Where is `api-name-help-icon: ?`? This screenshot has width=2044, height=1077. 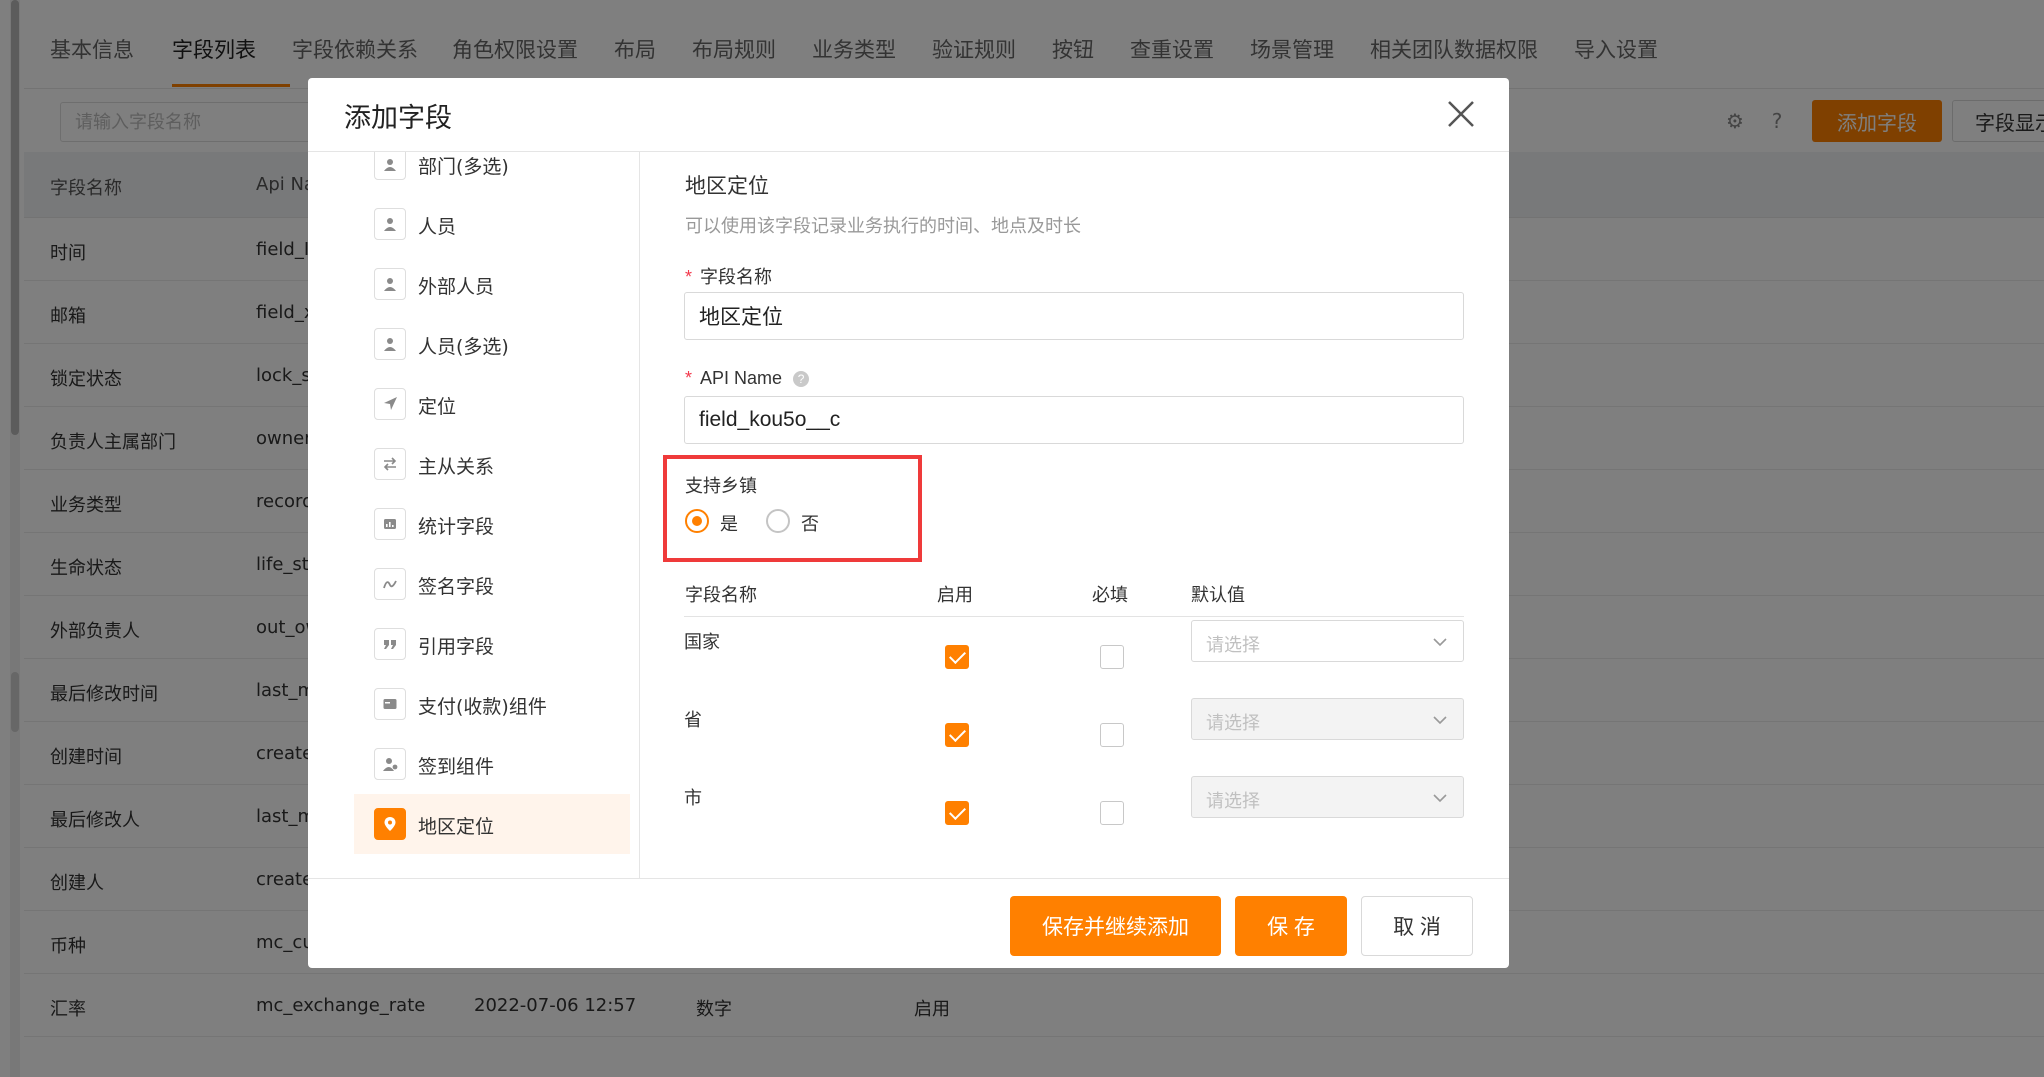 api-name-help-icon: ? is located at coordinates (801, 379).